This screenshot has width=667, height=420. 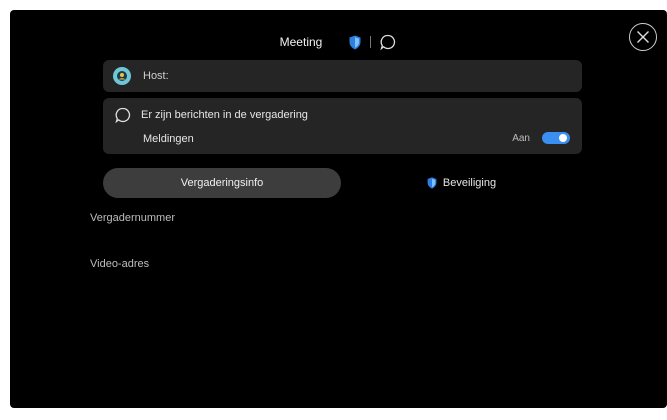 I want to click on notifications-label: Meldingen, so click(x=168, y=139).